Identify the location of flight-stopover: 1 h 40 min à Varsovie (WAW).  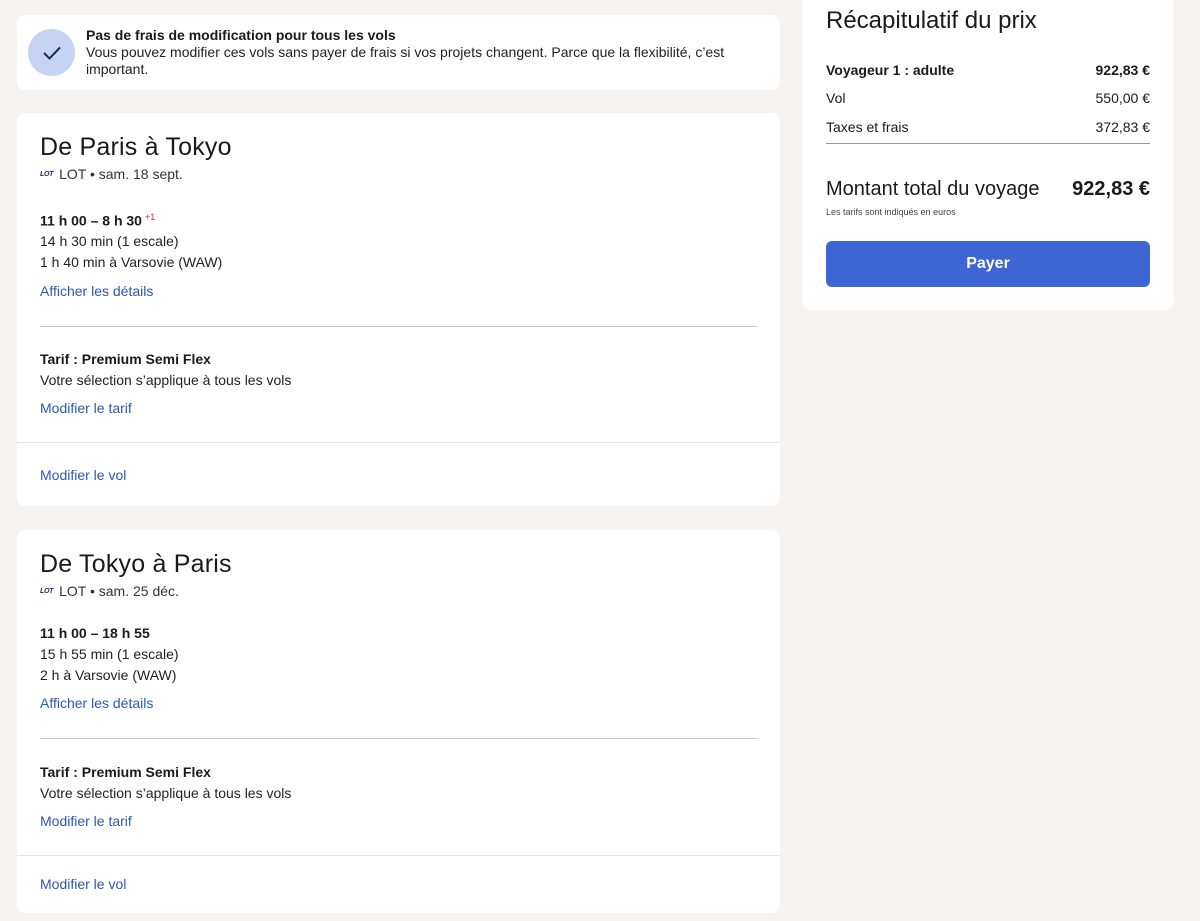
(131, 262).